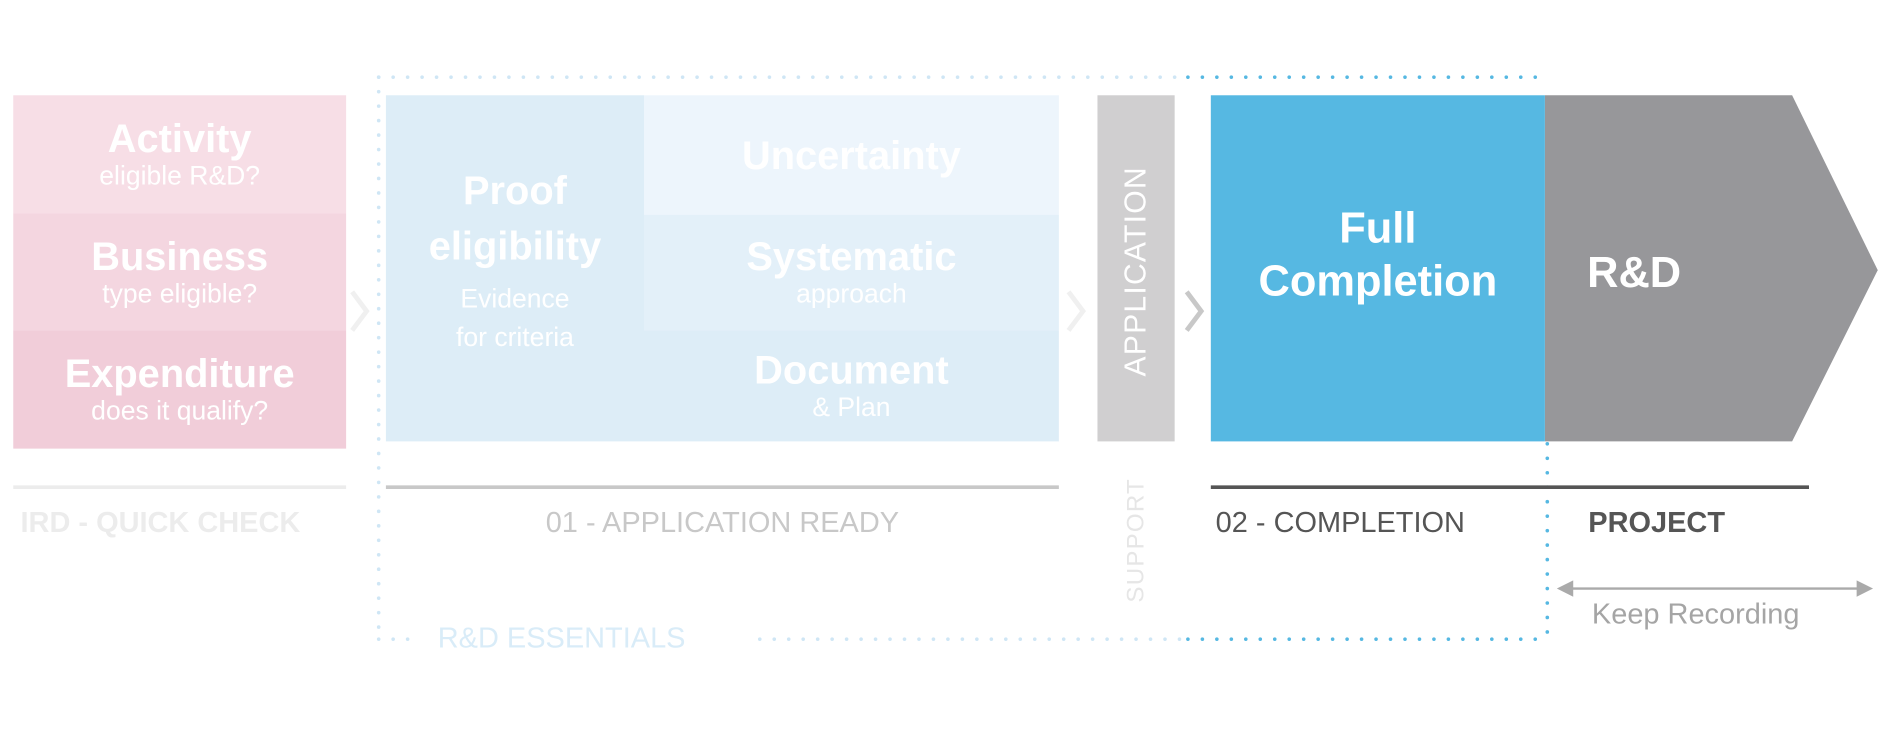  I want to click on support-label: SUPPORT, so click(1136, 540).